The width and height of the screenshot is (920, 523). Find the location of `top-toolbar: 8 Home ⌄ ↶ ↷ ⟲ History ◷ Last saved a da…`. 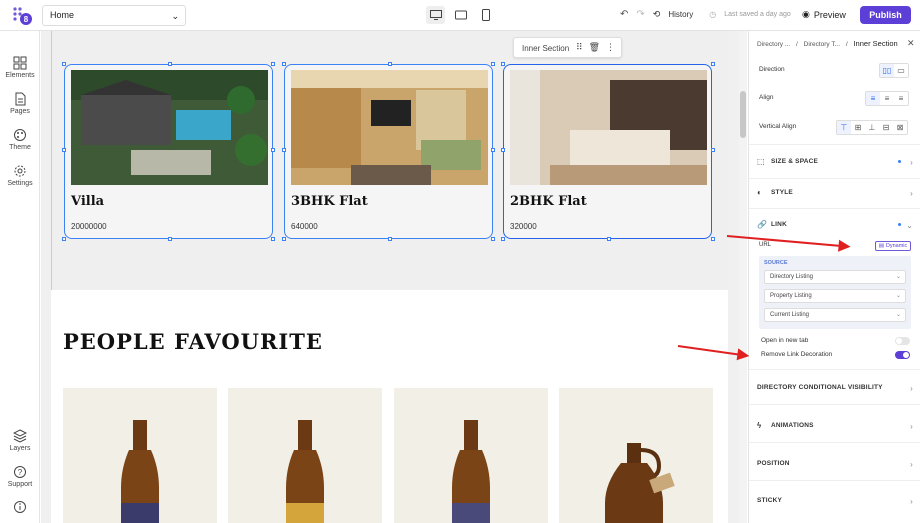

top-toolbar: 8 Home ⌄ ↶ ↷ ⟲ History ◷ Last saved a da… is located at coordinates (460, 15).